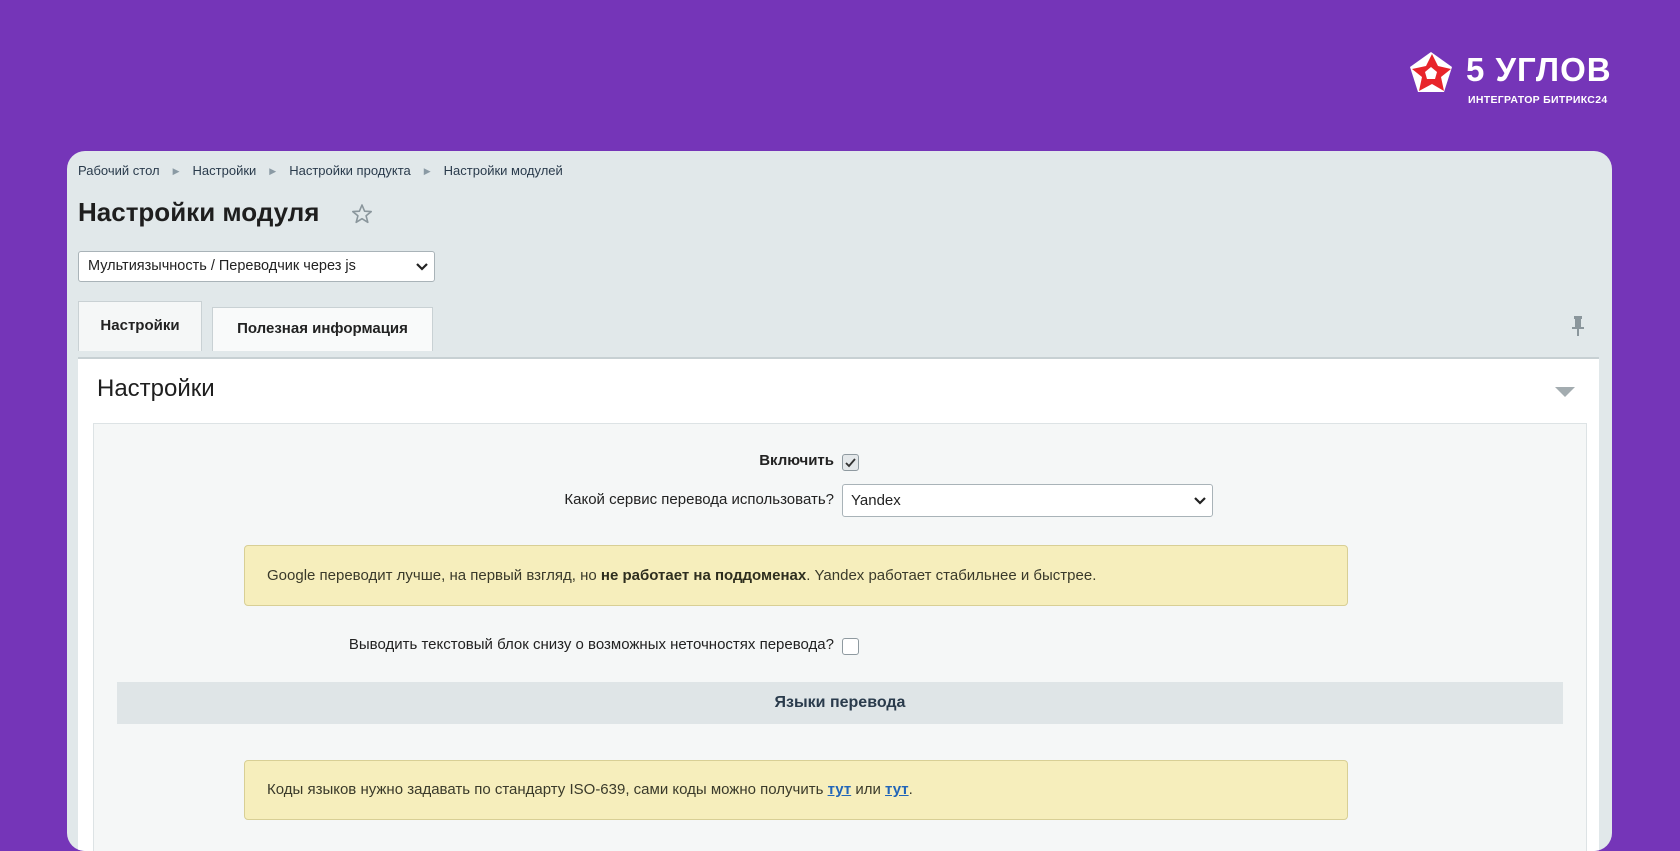 The width and height of the screenshot is (1680, 851). What do you see at coordinates (1431, 72) in the screenshot?
I see `star-pentagon-logo-icon` at bounding box center [1431, 72].